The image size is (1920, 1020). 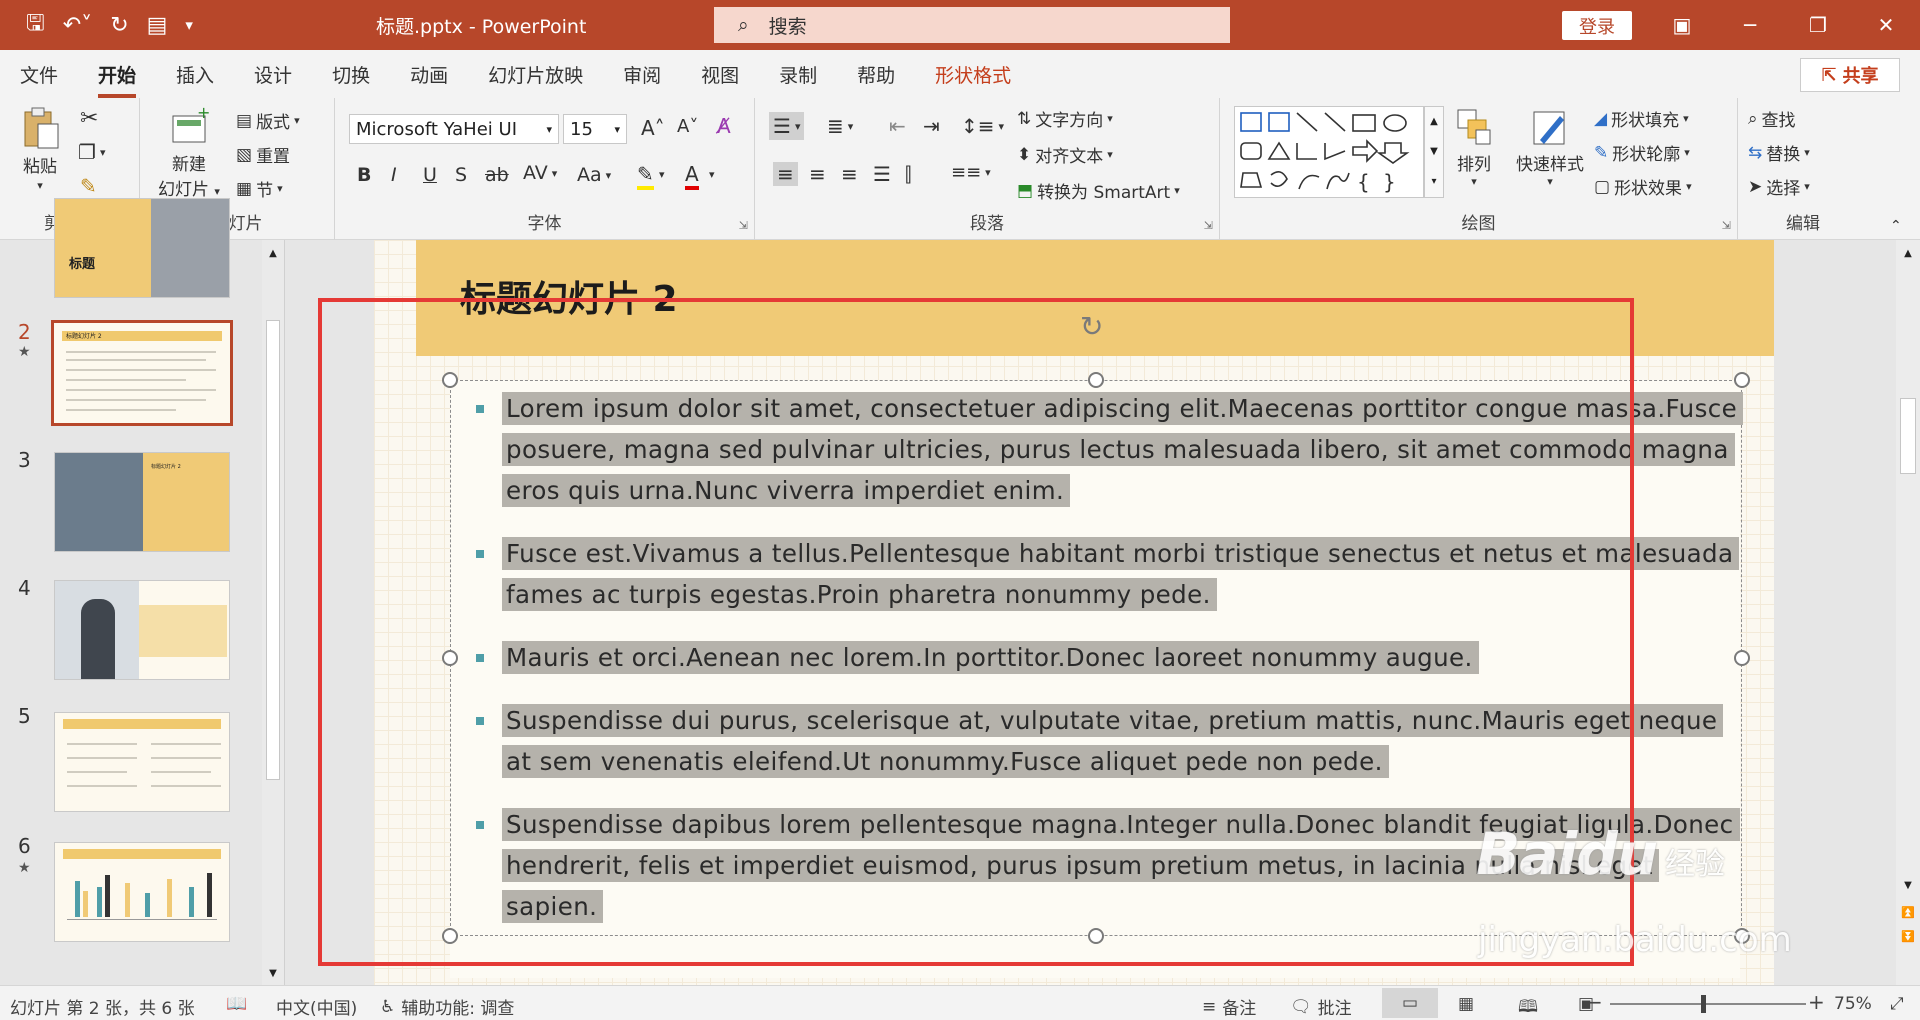 I want to click on slide-scroll-thumb, so click(x=1908, y=436).